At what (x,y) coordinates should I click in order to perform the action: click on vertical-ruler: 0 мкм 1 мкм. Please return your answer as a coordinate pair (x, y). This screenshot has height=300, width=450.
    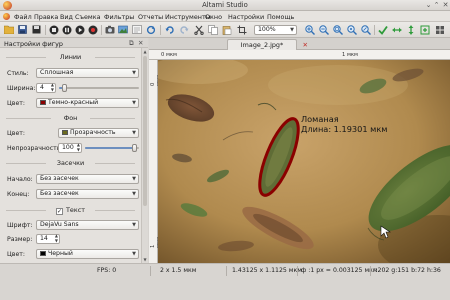
    Looking at the image, I should click on (155, 161).